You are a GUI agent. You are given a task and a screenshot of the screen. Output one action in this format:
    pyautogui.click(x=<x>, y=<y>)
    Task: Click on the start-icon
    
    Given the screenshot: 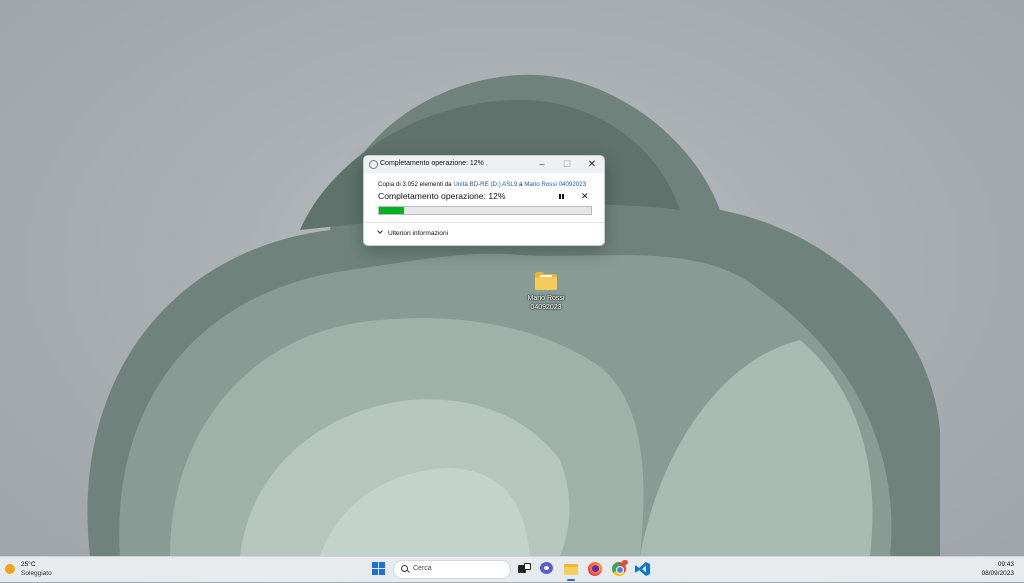 What is the action you would take?
    pyautogui.click(x=379, y=569)
    